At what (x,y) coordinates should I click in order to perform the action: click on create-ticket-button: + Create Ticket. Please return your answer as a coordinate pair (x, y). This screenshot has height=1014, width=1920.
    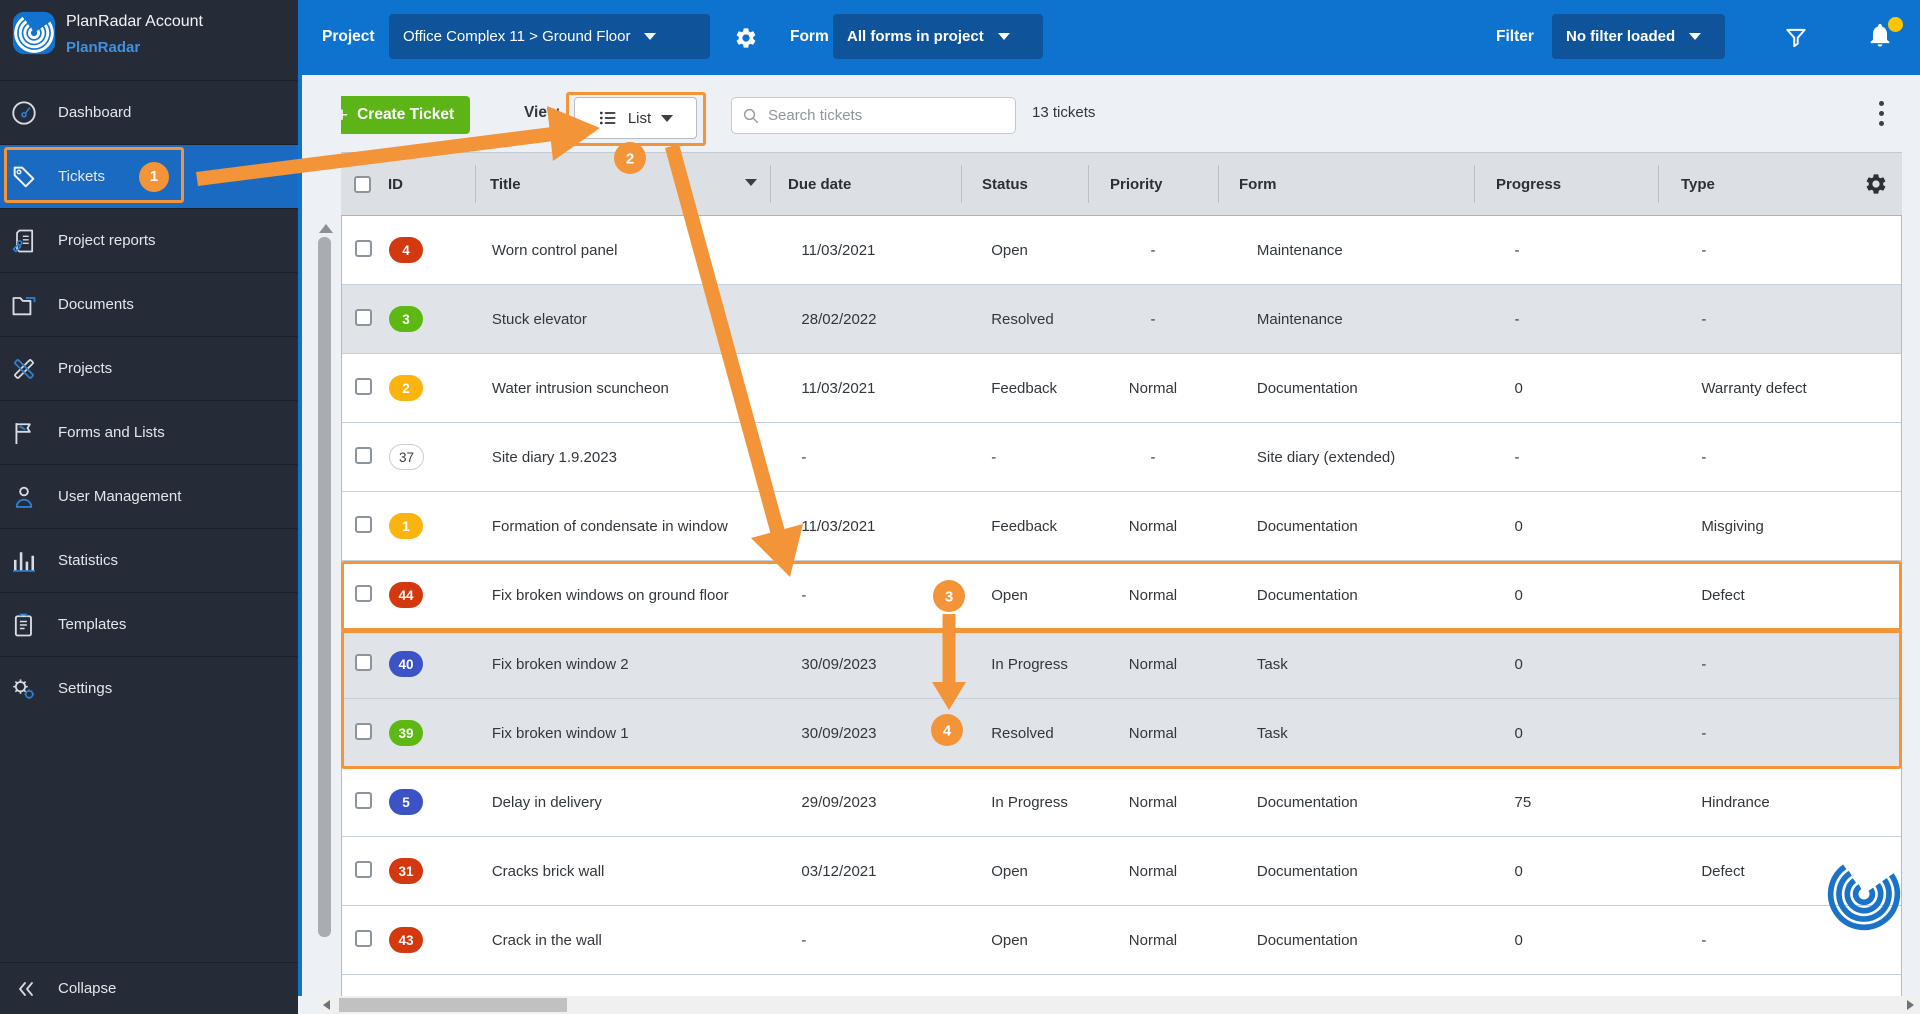
    Looking at the image, I should click on (395, 115).